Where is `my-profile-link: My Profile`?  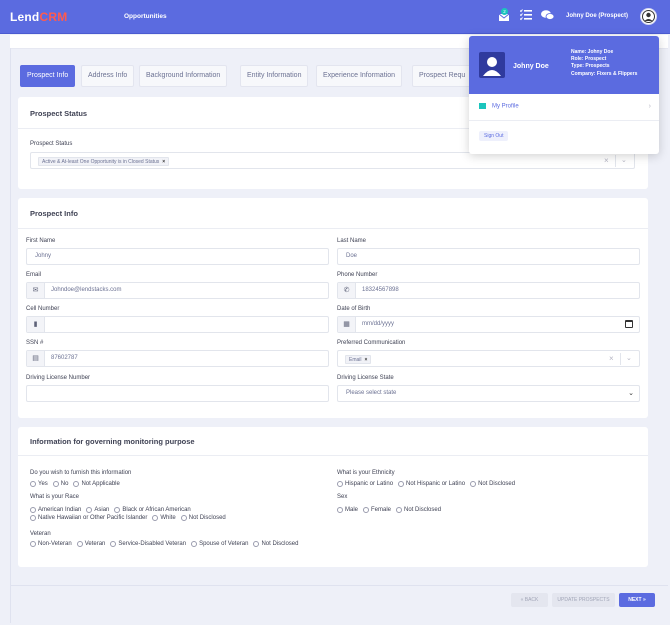
my-profile-link: My Profile is located at coordinates (499, 106).